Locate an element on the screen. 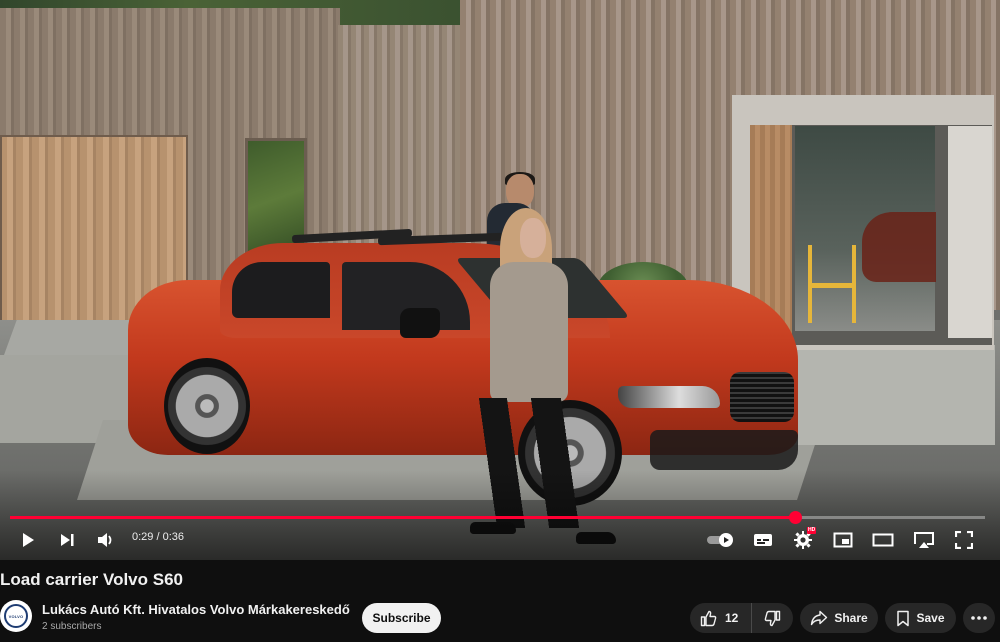  next-icon is located at coordinates (67, 540).